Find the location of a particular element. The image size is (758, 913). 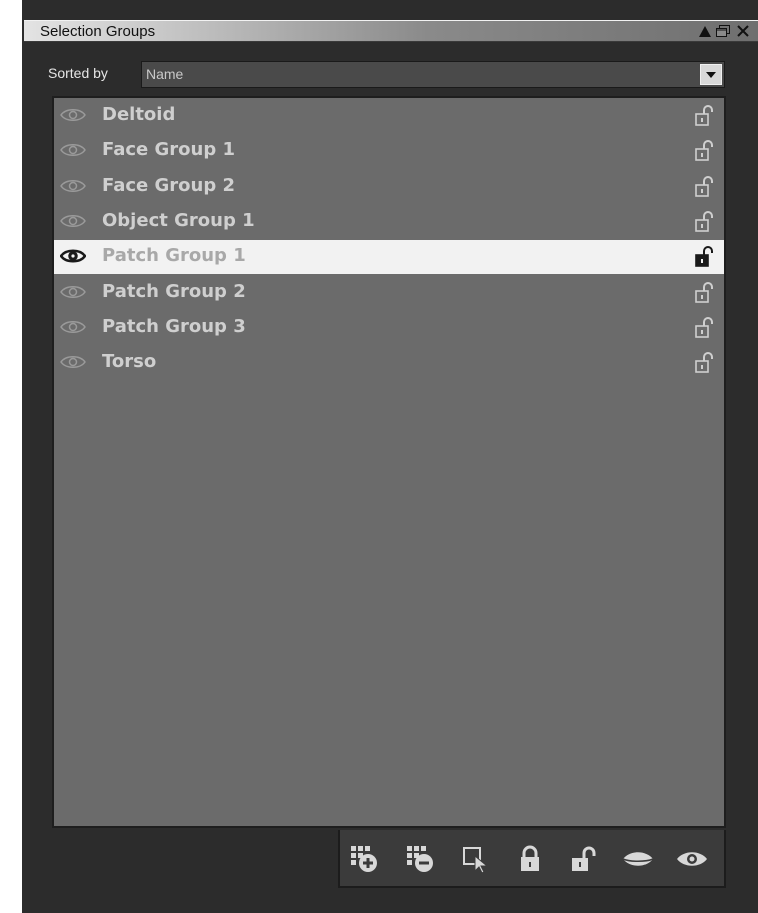

list-item: Torso is located at coordinates (389, 363).